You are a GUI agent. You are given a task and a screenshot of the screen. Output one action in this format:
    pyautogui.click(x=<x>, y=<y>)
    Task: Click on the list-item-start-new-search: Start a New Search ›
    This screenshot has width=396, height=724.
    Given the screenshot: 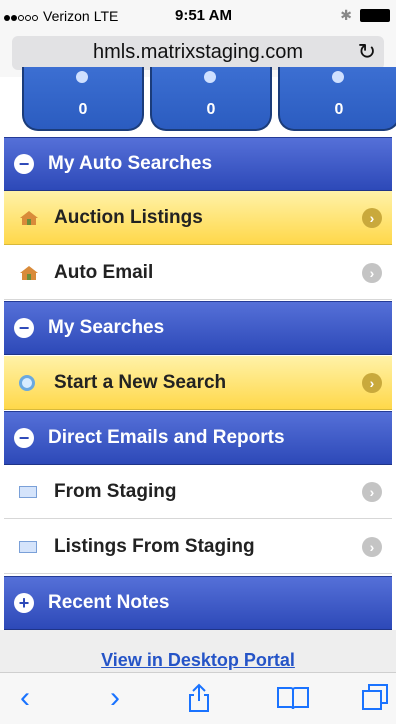 What is the action you would take?
    pyautogui.click(x=198, y=383)
    